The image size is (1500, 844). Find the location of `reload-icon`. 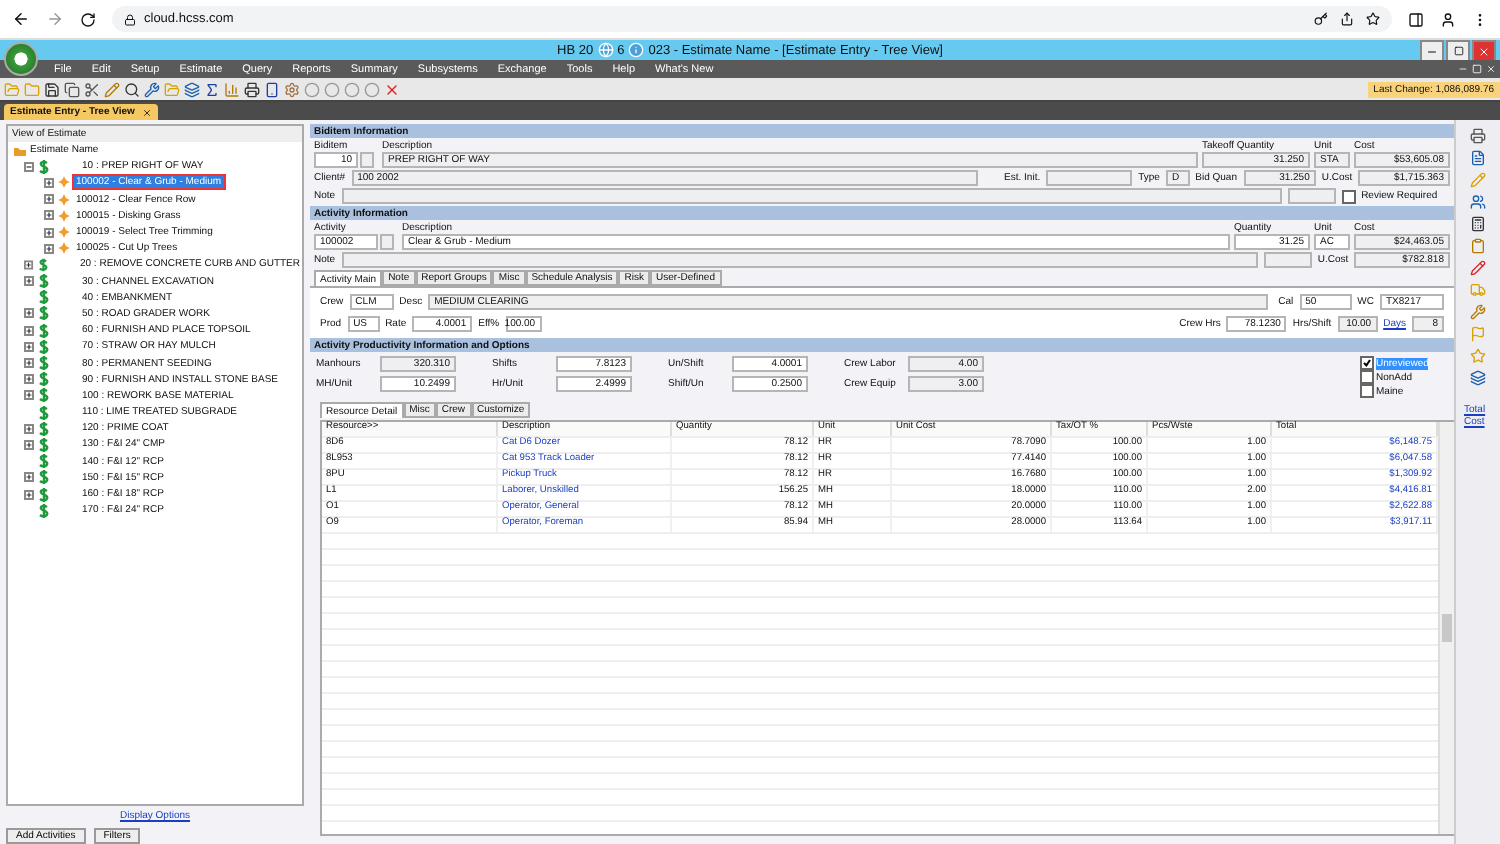

reload-icon is located at coordinates (88, 19).